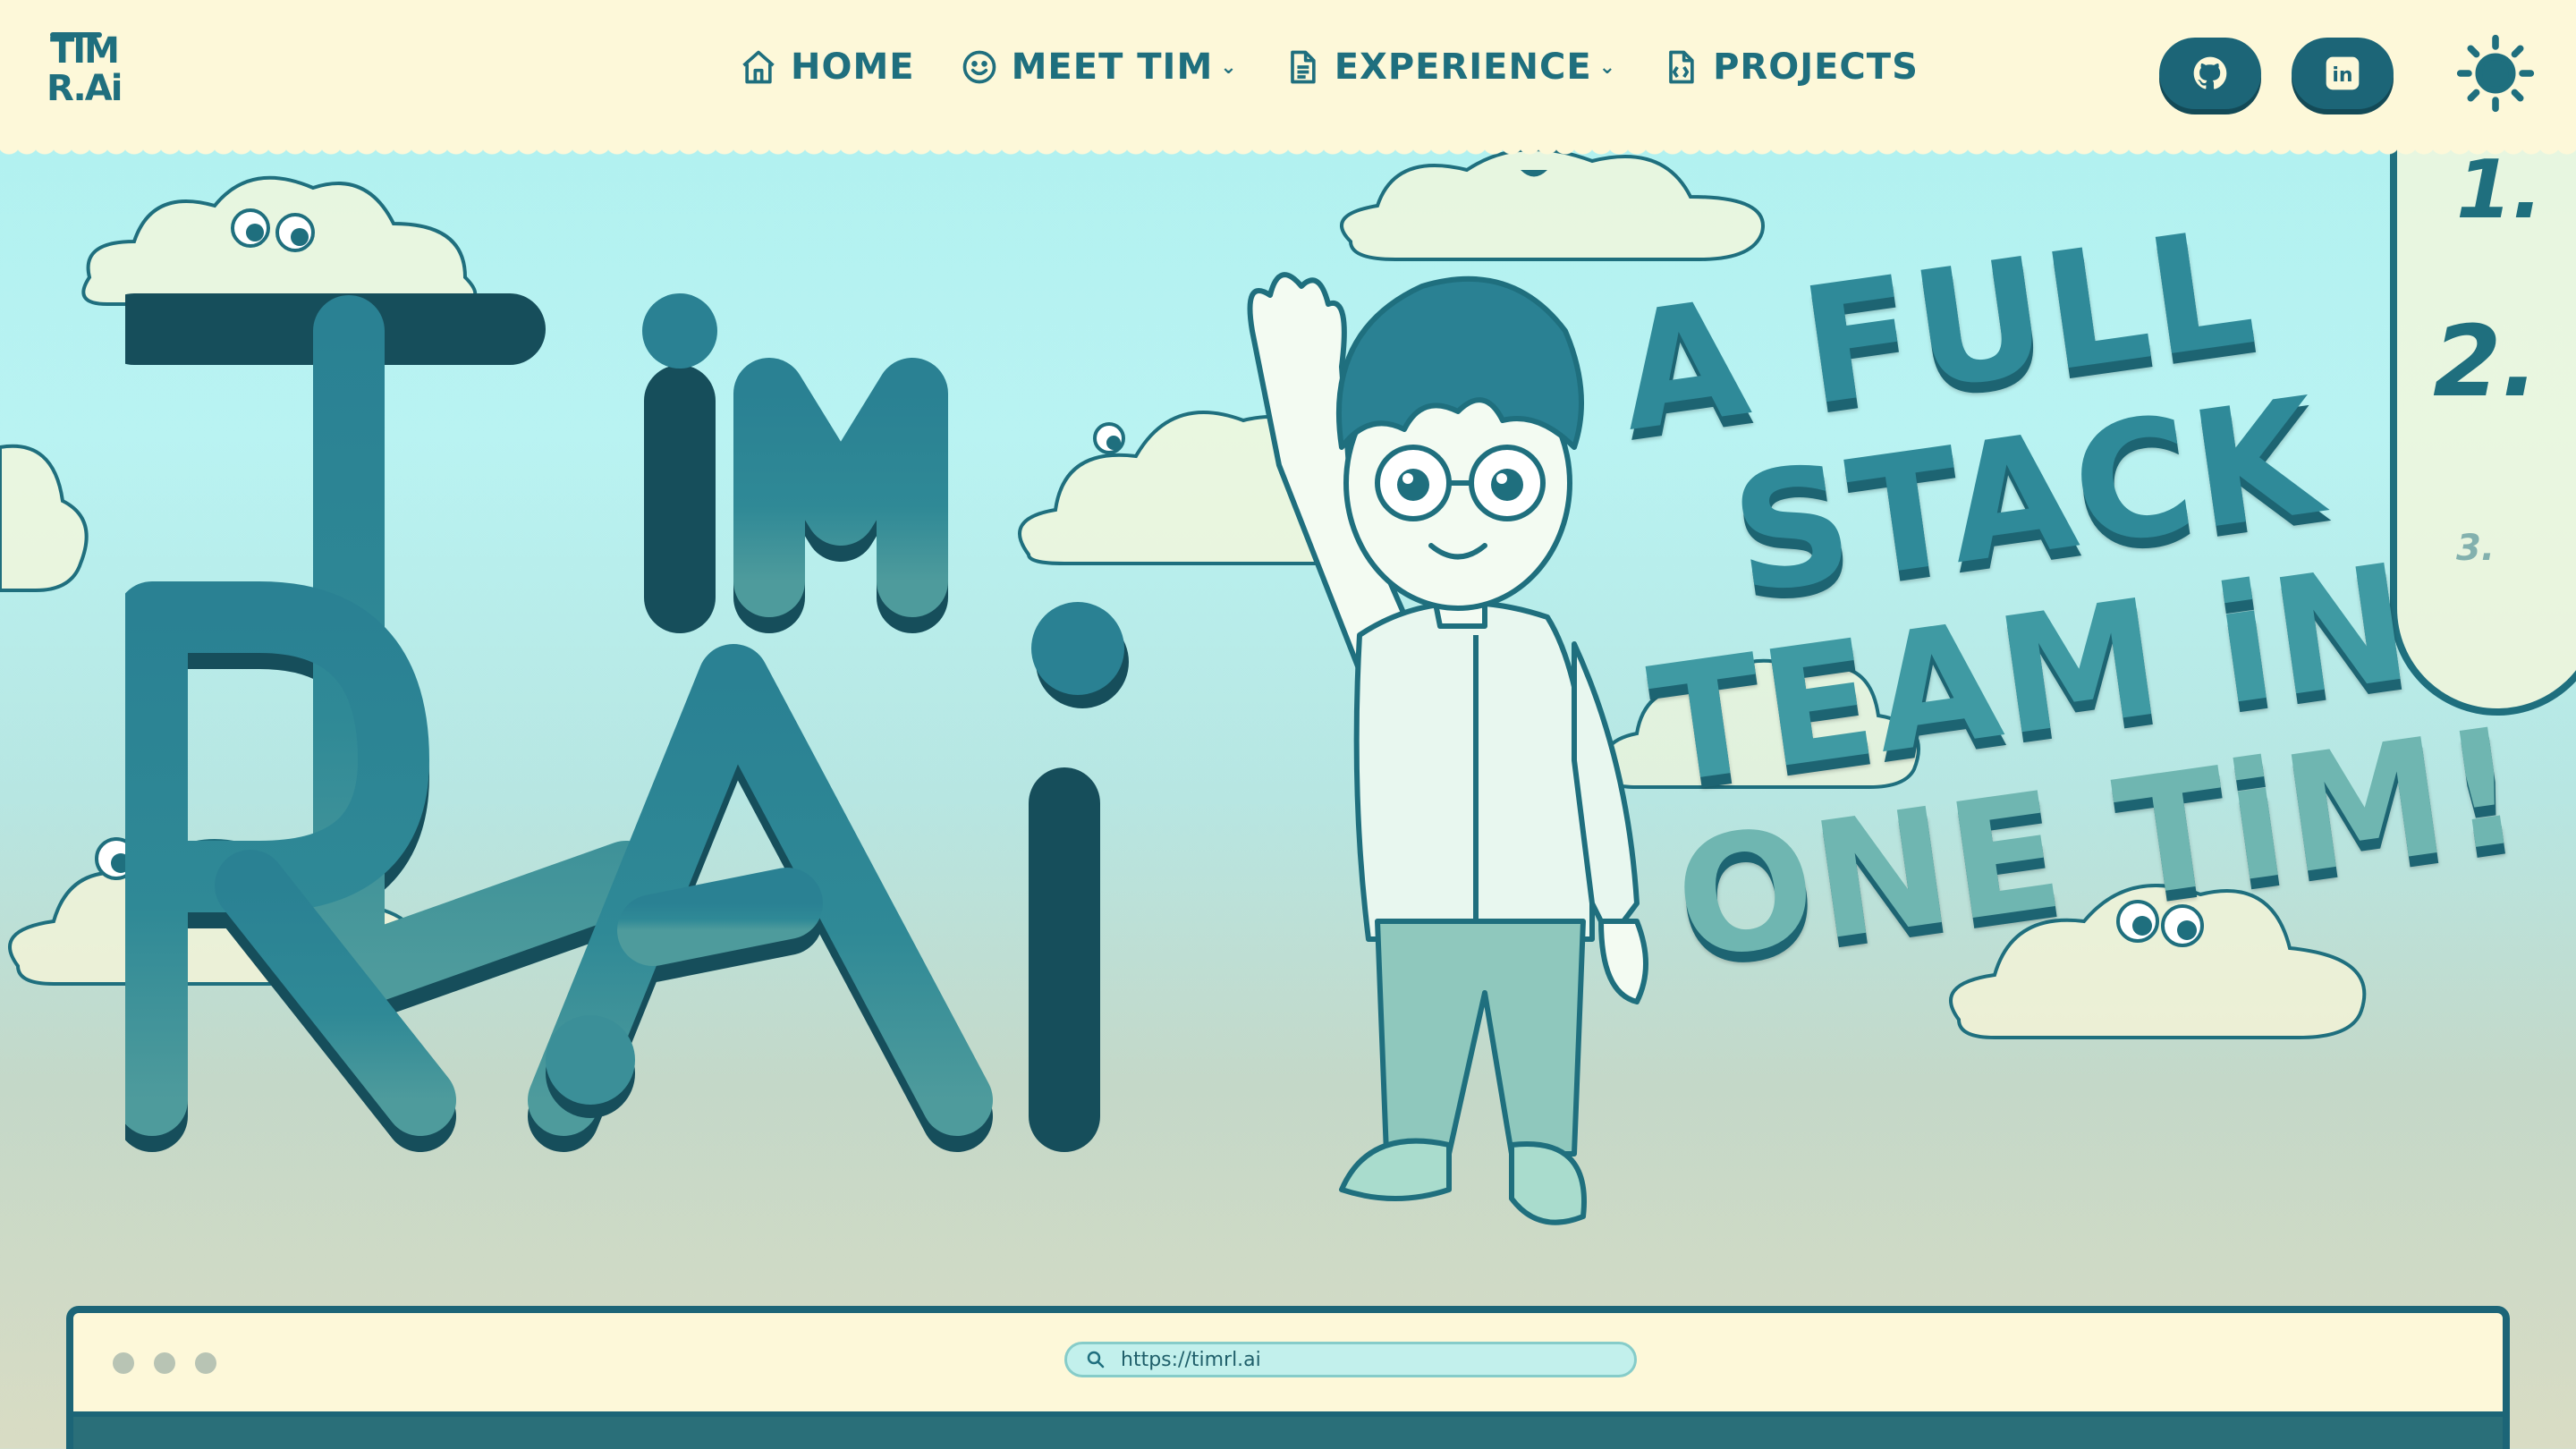  Describe the element at coordinates (85, 51) in the screenshot. I see `logo-top-text: TIM` at that location.